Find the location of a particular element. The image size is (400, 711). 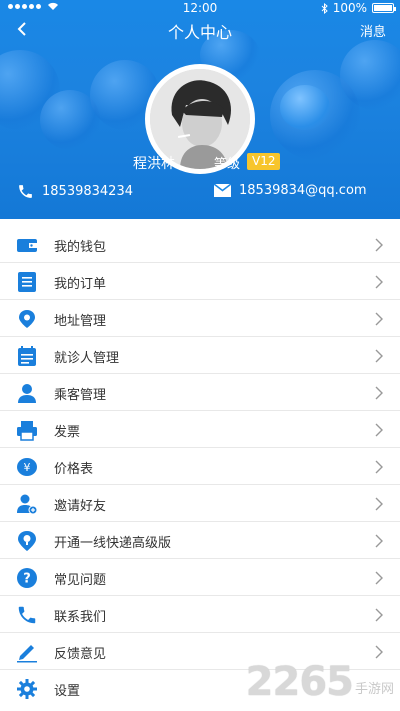

watermark-suffix: 手游网 is located at coordinates (374, 689).